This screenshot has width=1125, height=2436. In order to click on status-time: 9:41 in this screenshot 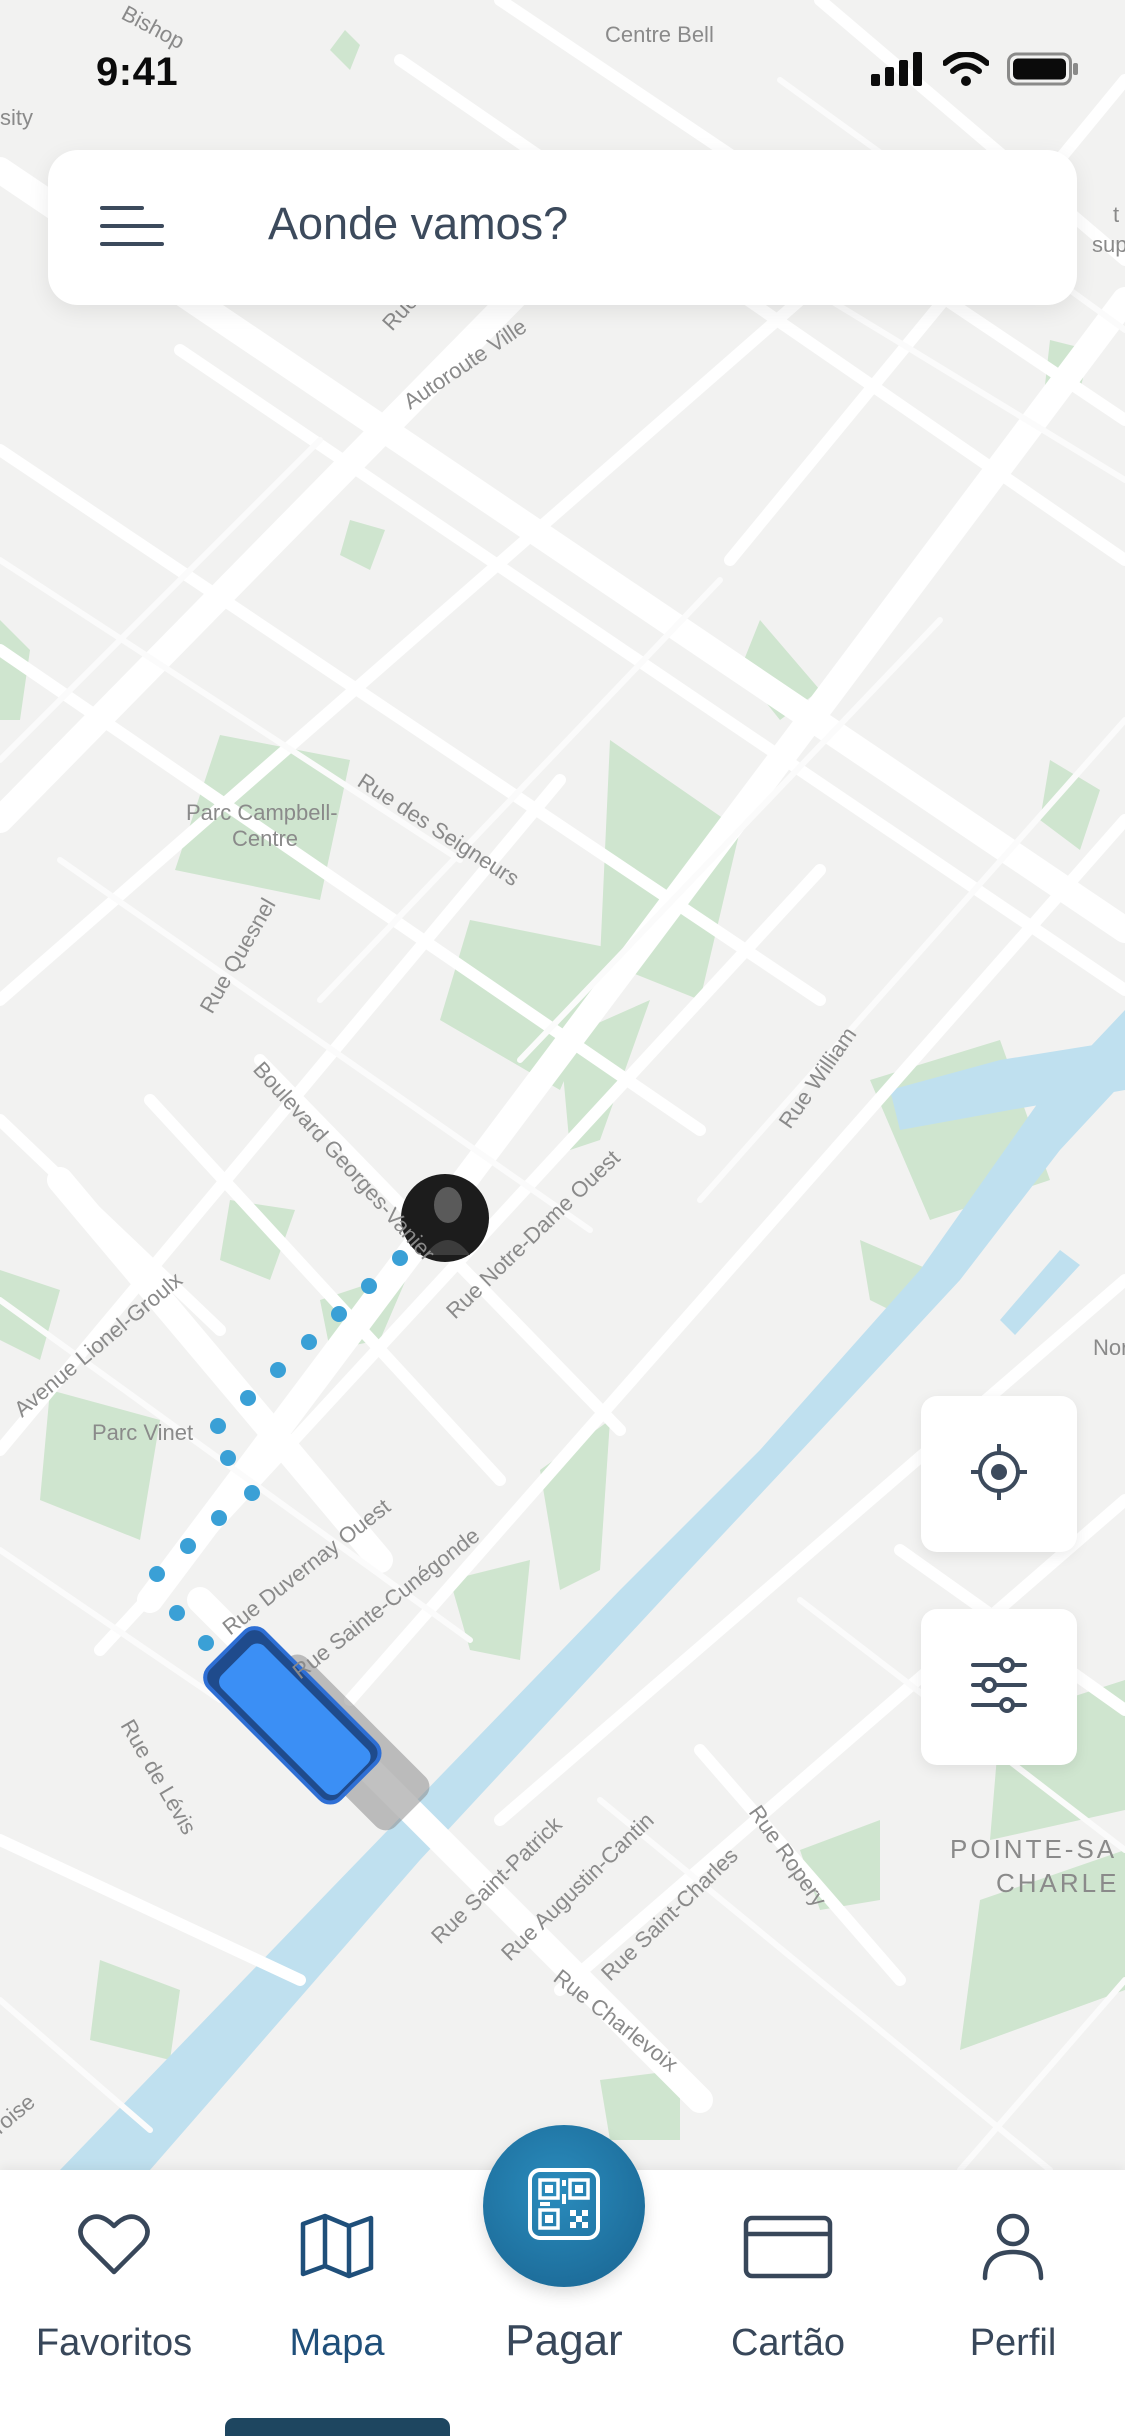, I will do `click(137, 72)`.